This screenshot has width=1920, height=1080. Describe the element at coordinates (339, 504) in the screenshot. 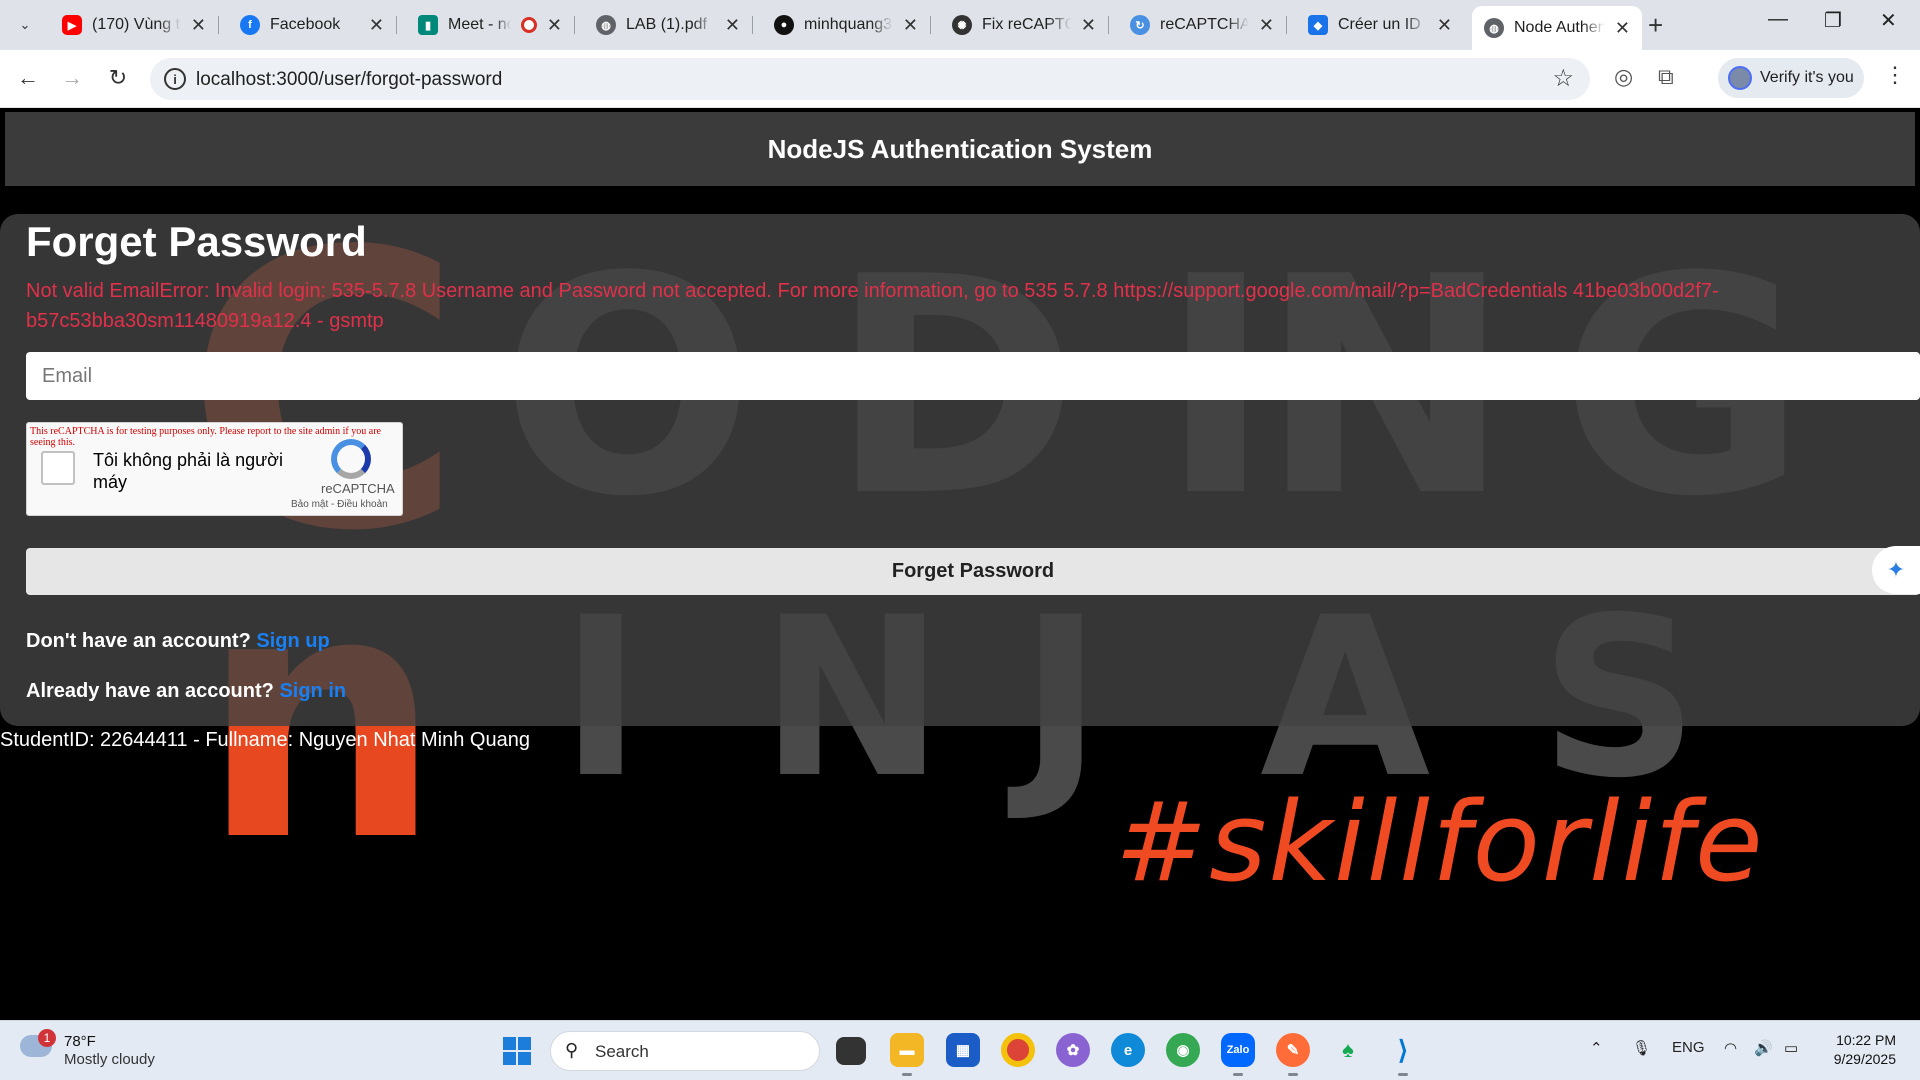

I see `recaptcha-terms-link: Bảo mật - Điều khoản` at that location.